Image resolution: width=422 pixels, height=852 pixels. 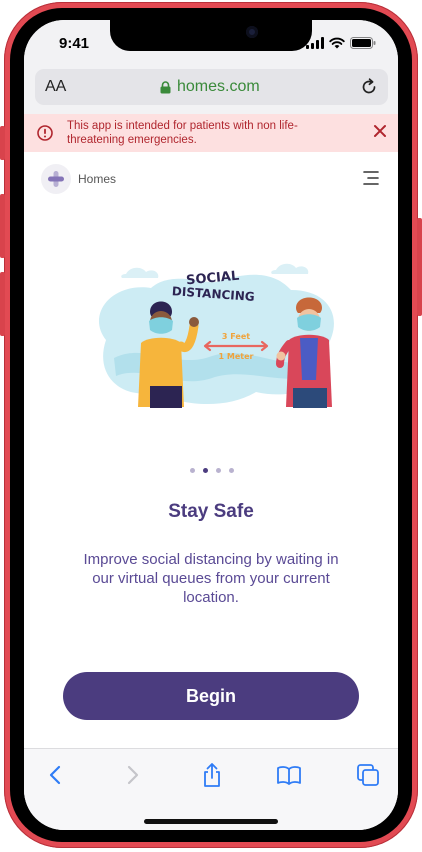 I want to click on status-icons, so click(x=341, y=43).